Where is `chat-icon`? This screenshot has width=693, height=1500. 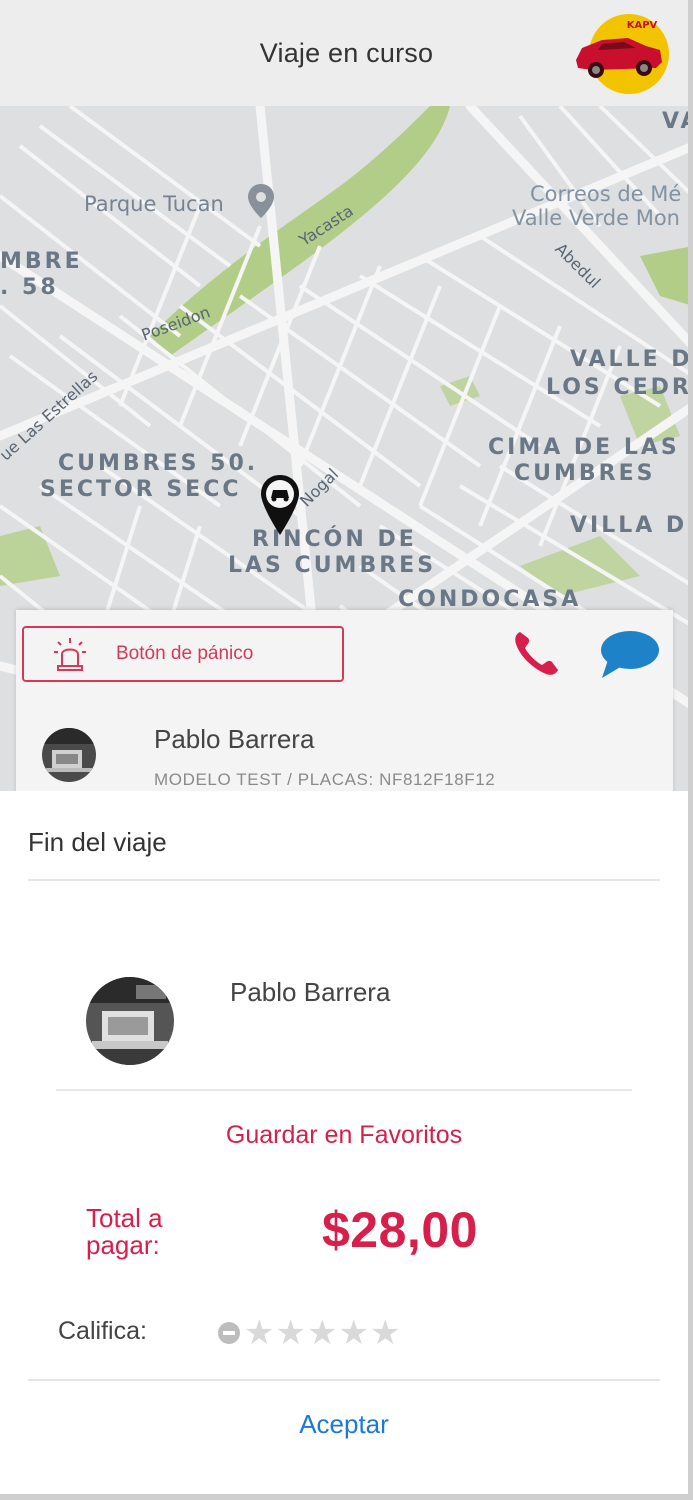 chat-icon is located at coordinates (629, 654).